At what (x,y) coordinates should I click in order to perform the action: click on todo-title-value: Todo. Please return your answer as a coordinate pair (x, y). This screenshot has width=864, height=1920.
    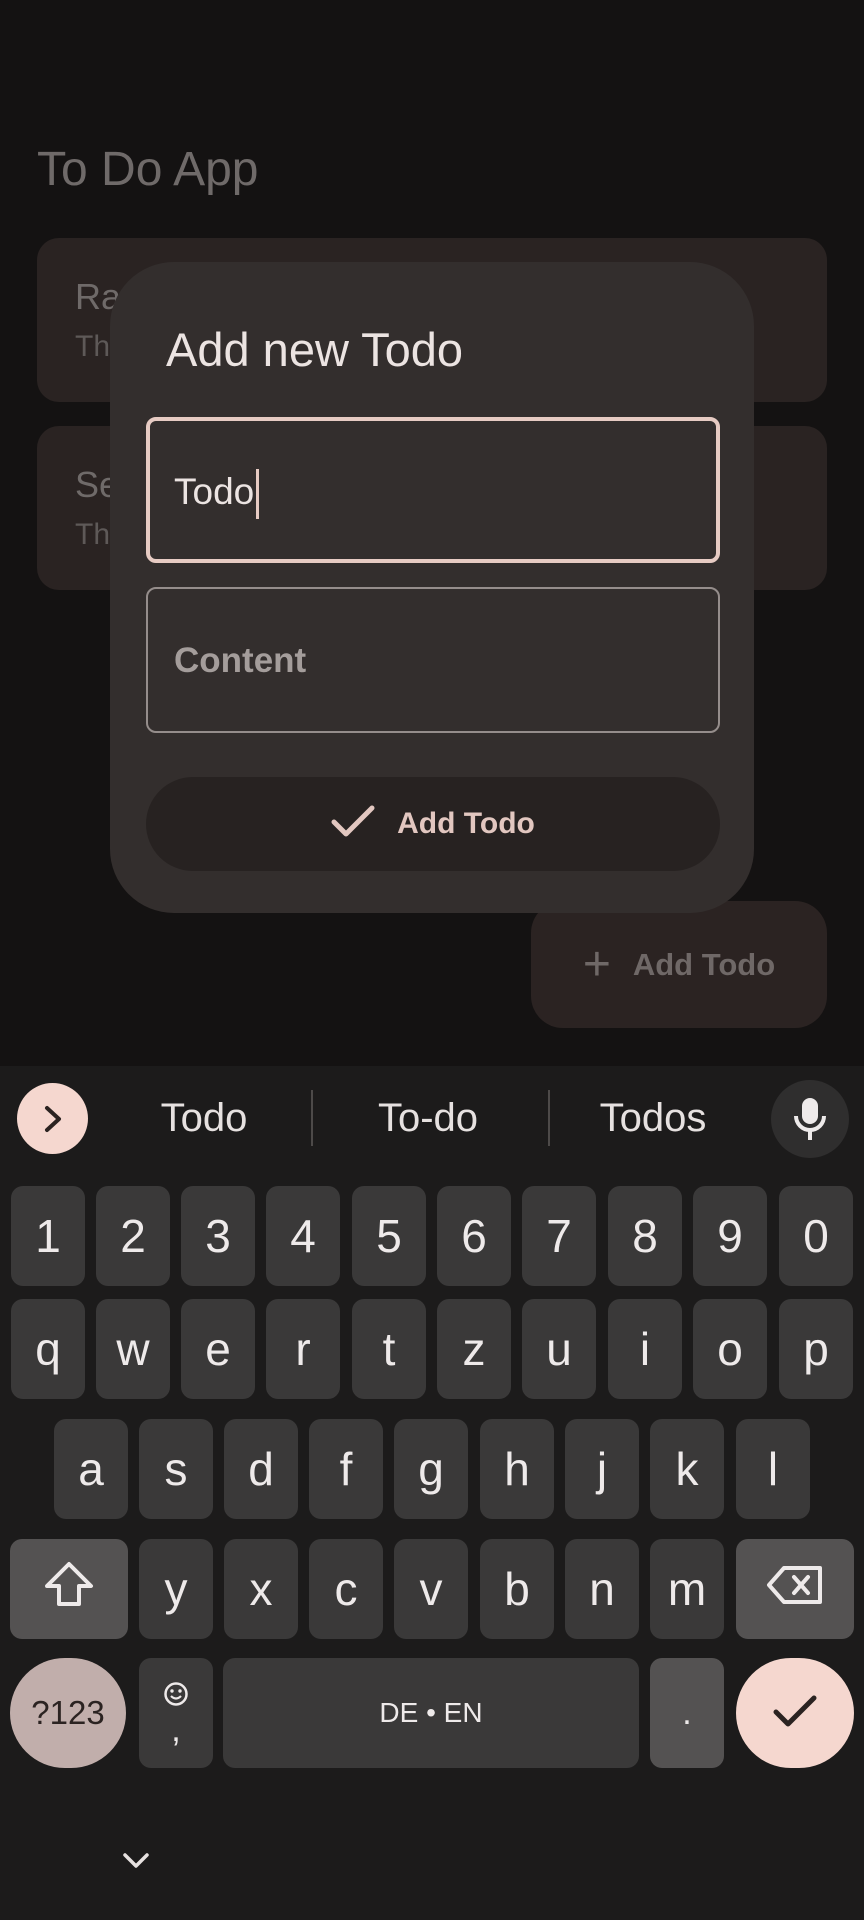
    Looking at the image, I should click on (214, 491).